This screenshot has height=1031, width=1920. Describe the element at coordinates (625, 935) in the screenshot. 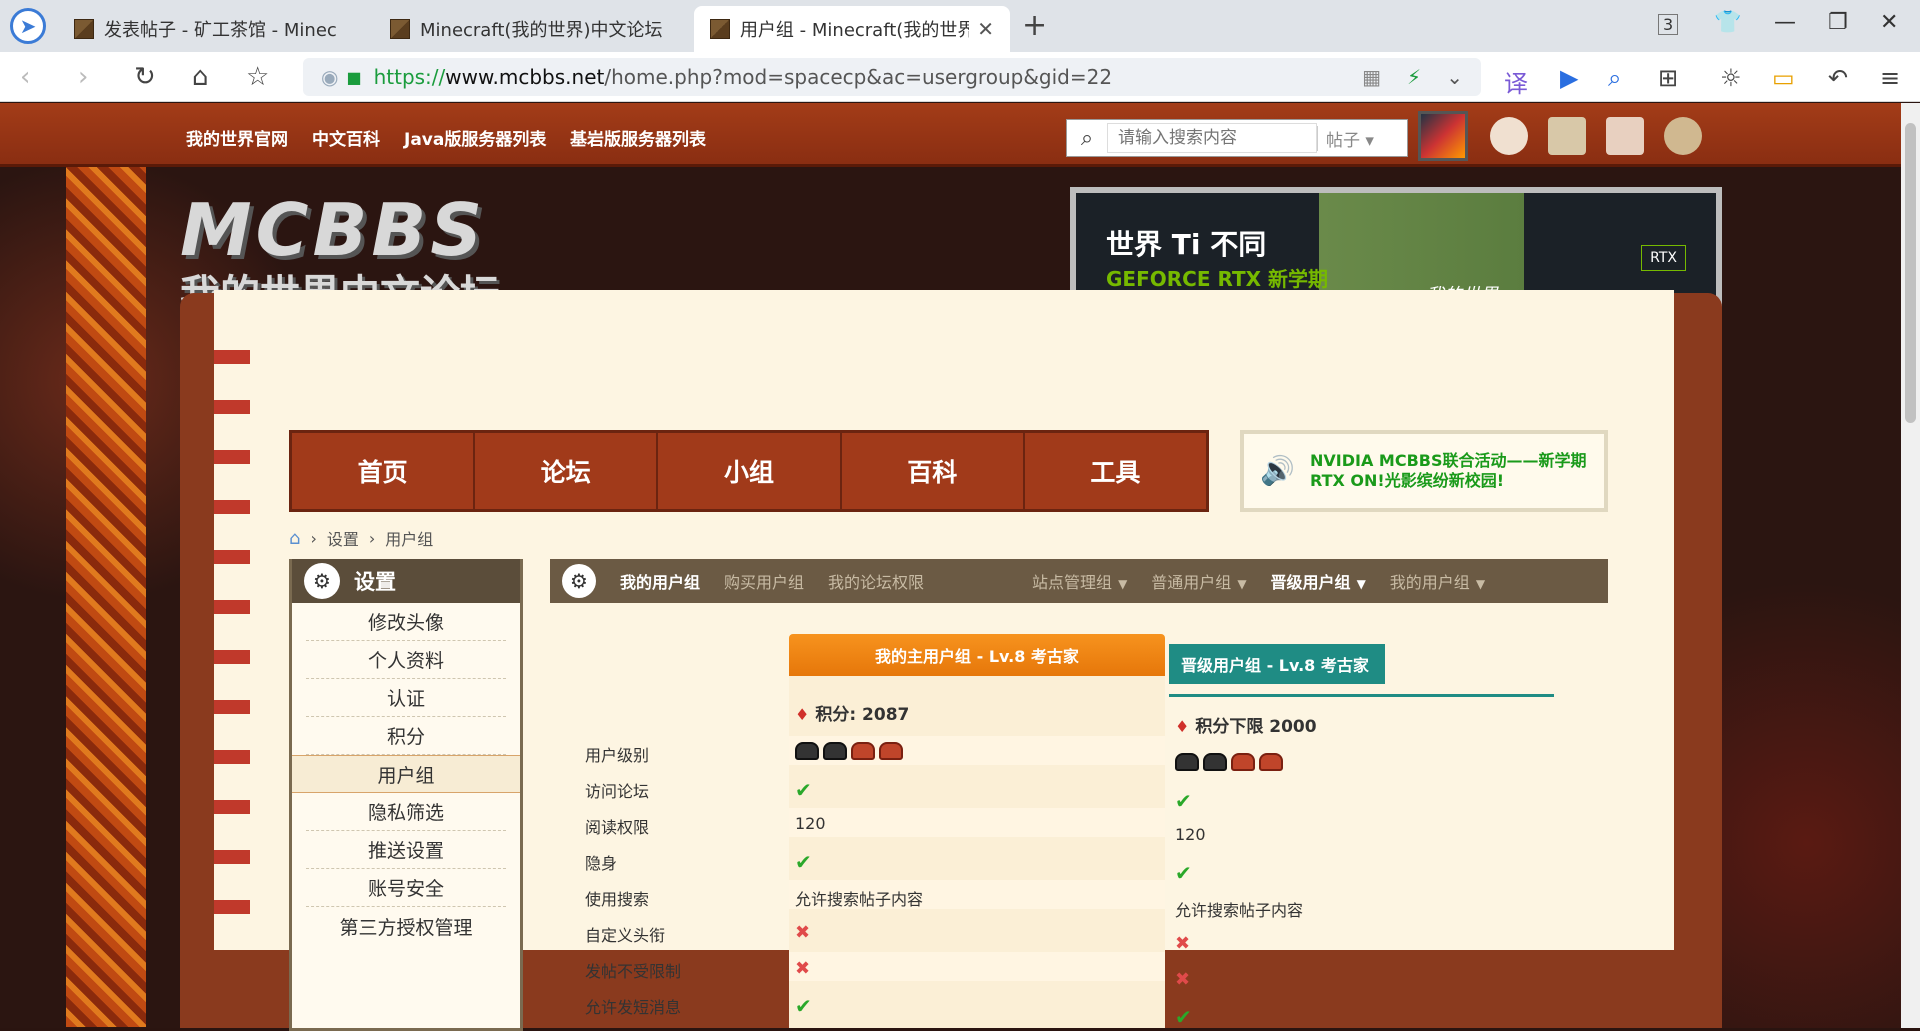

I see `permission-label: 自定义头衔` at that location.